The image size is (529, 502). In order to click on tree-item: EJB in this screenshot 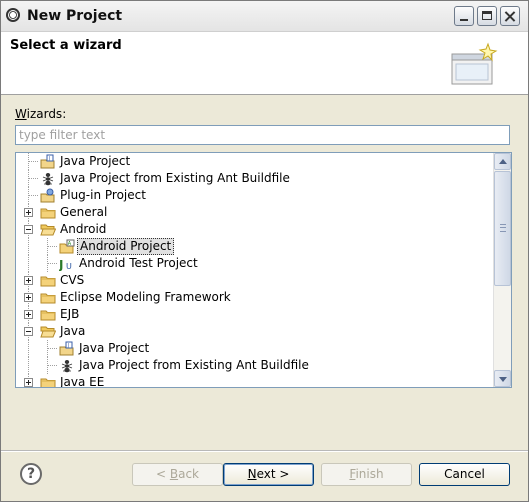, I will do `click(255, 314)`.